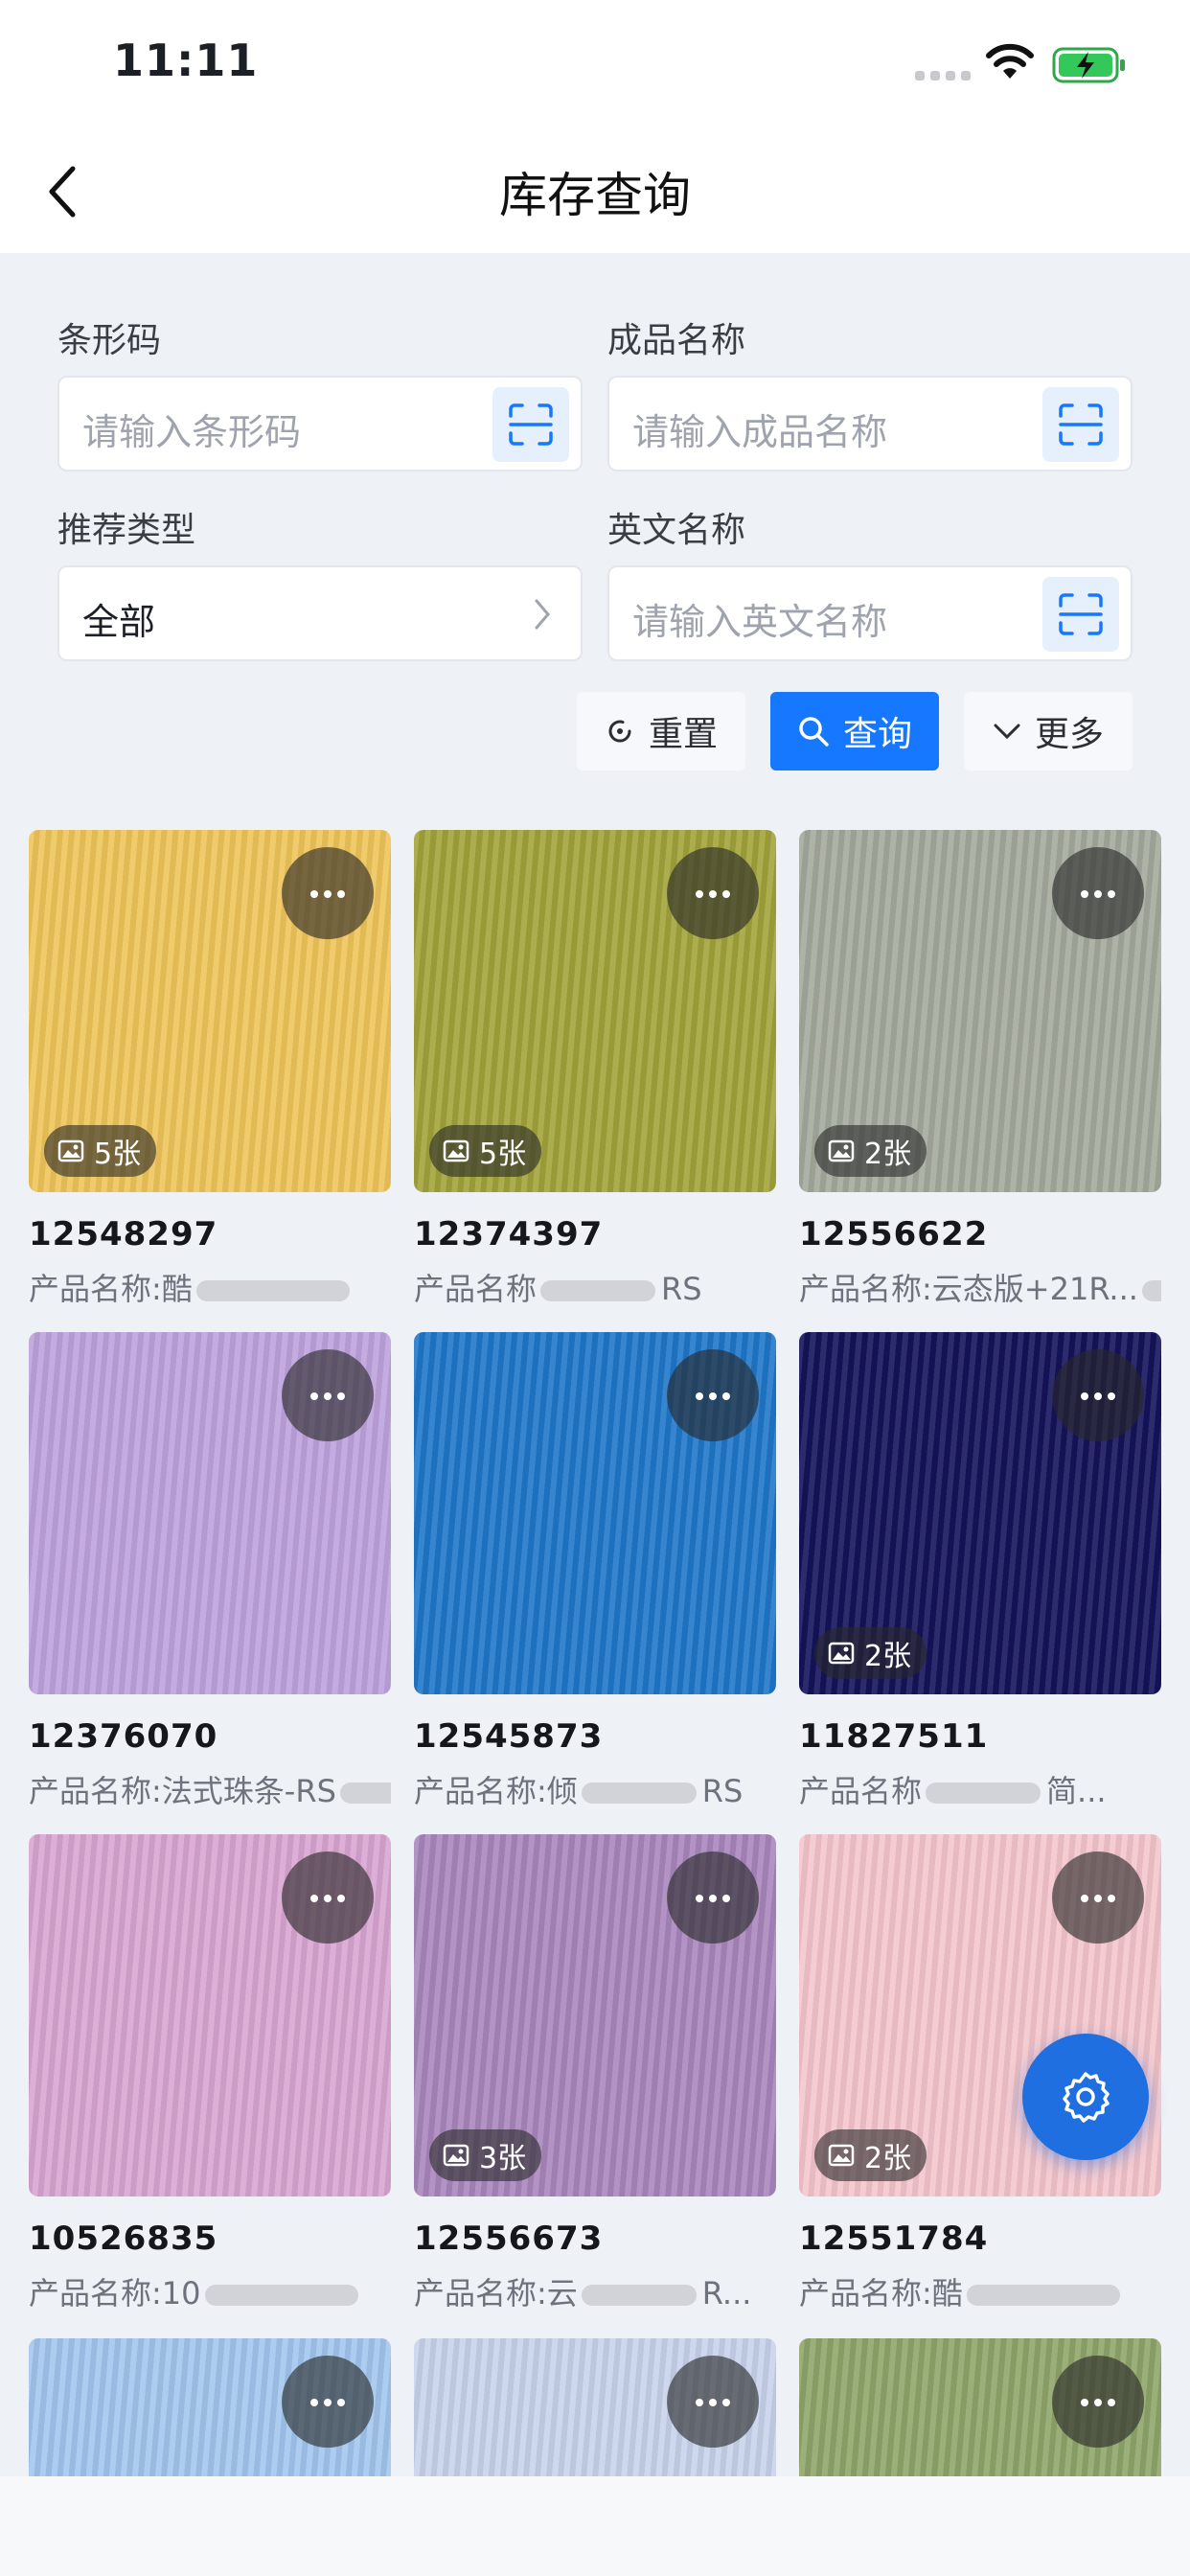 The width and height of the screenshot is (1190, 2576). Describe the element at coordinates (183, 1791) in the screenshot. I see `product-name-visible-text: 产品名称:法式珠条-RS` at that location.